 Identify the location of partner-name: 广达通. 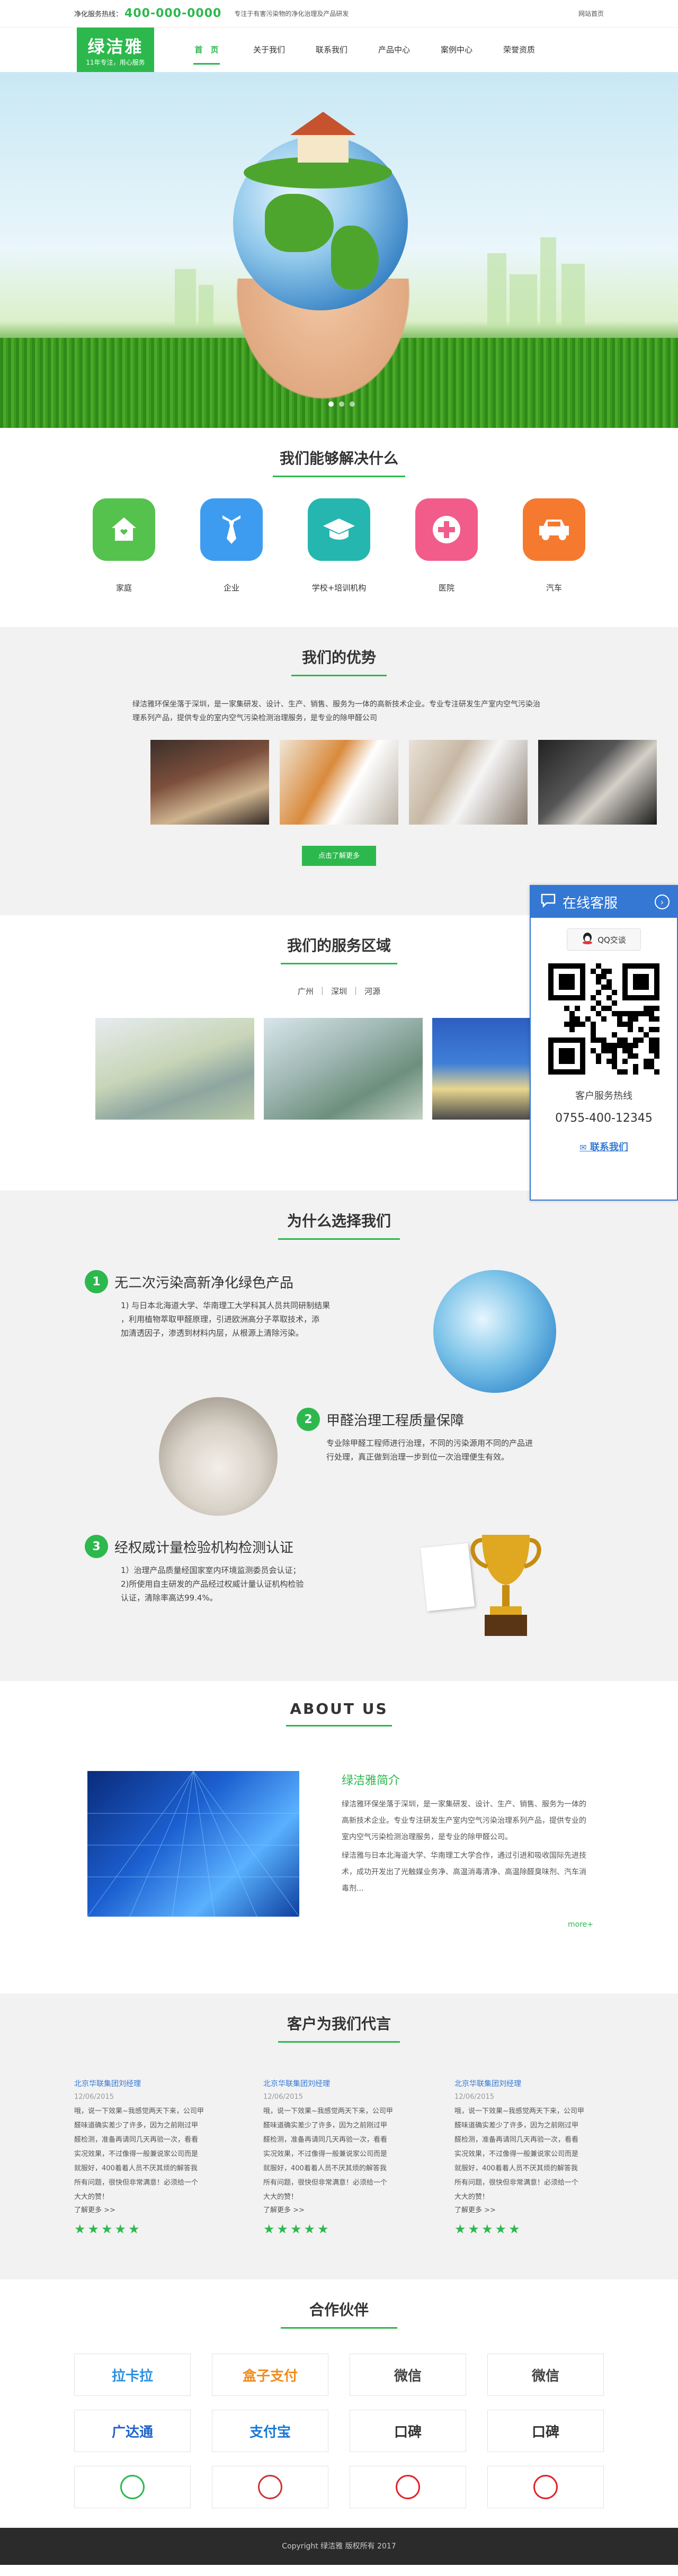
(132, 2432).